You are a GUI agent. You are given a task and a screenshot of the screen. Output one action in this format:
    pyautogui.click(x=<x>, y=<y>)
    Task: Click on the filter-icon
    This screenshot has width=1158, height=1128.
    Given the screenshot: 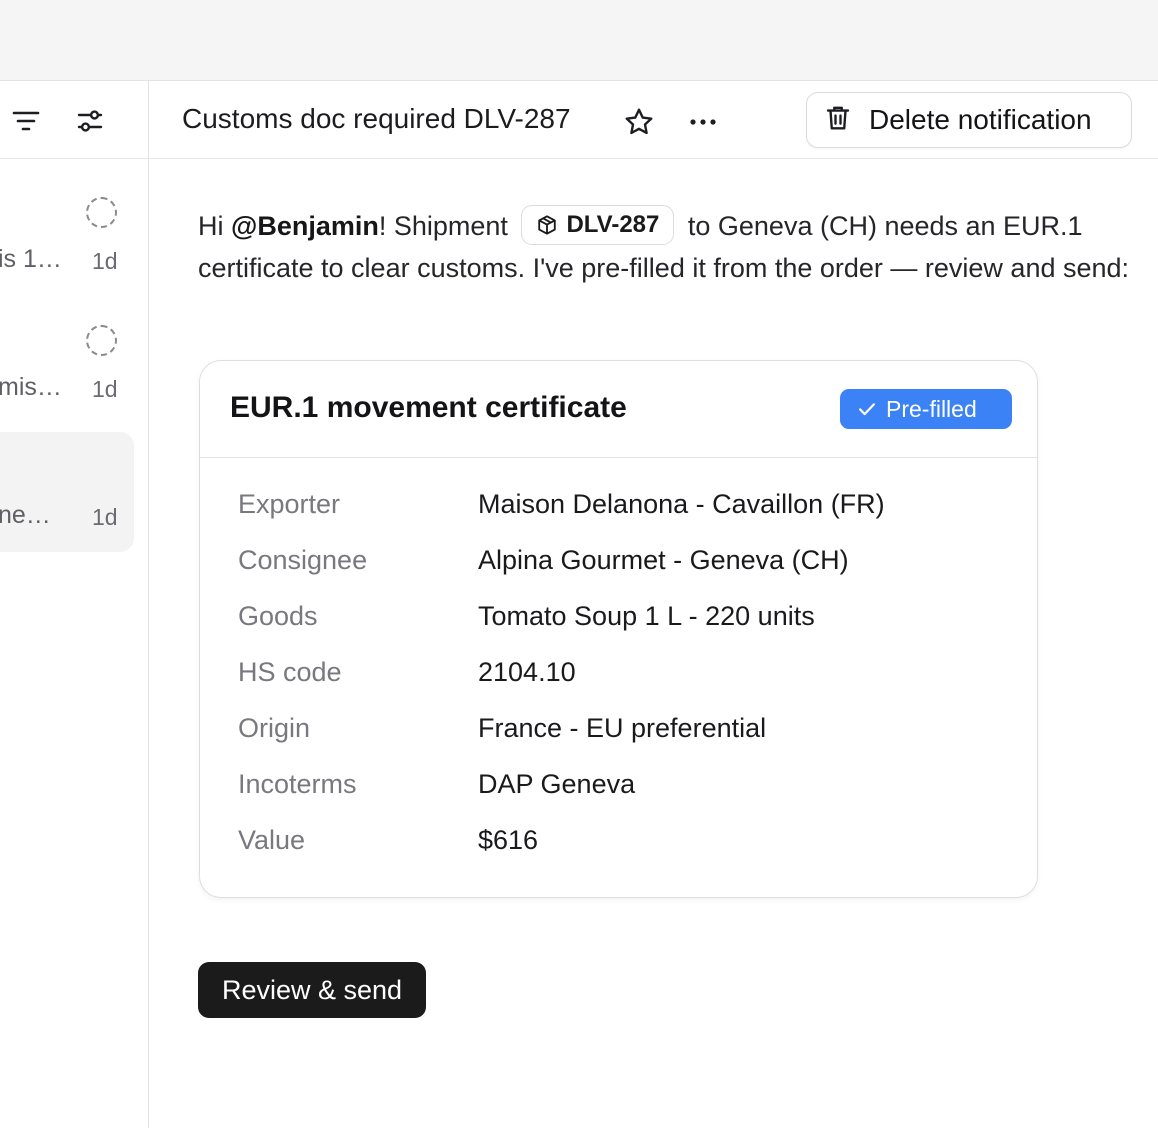 What is the action you would take?
    pyautogui.click(x=26, y=121)
    